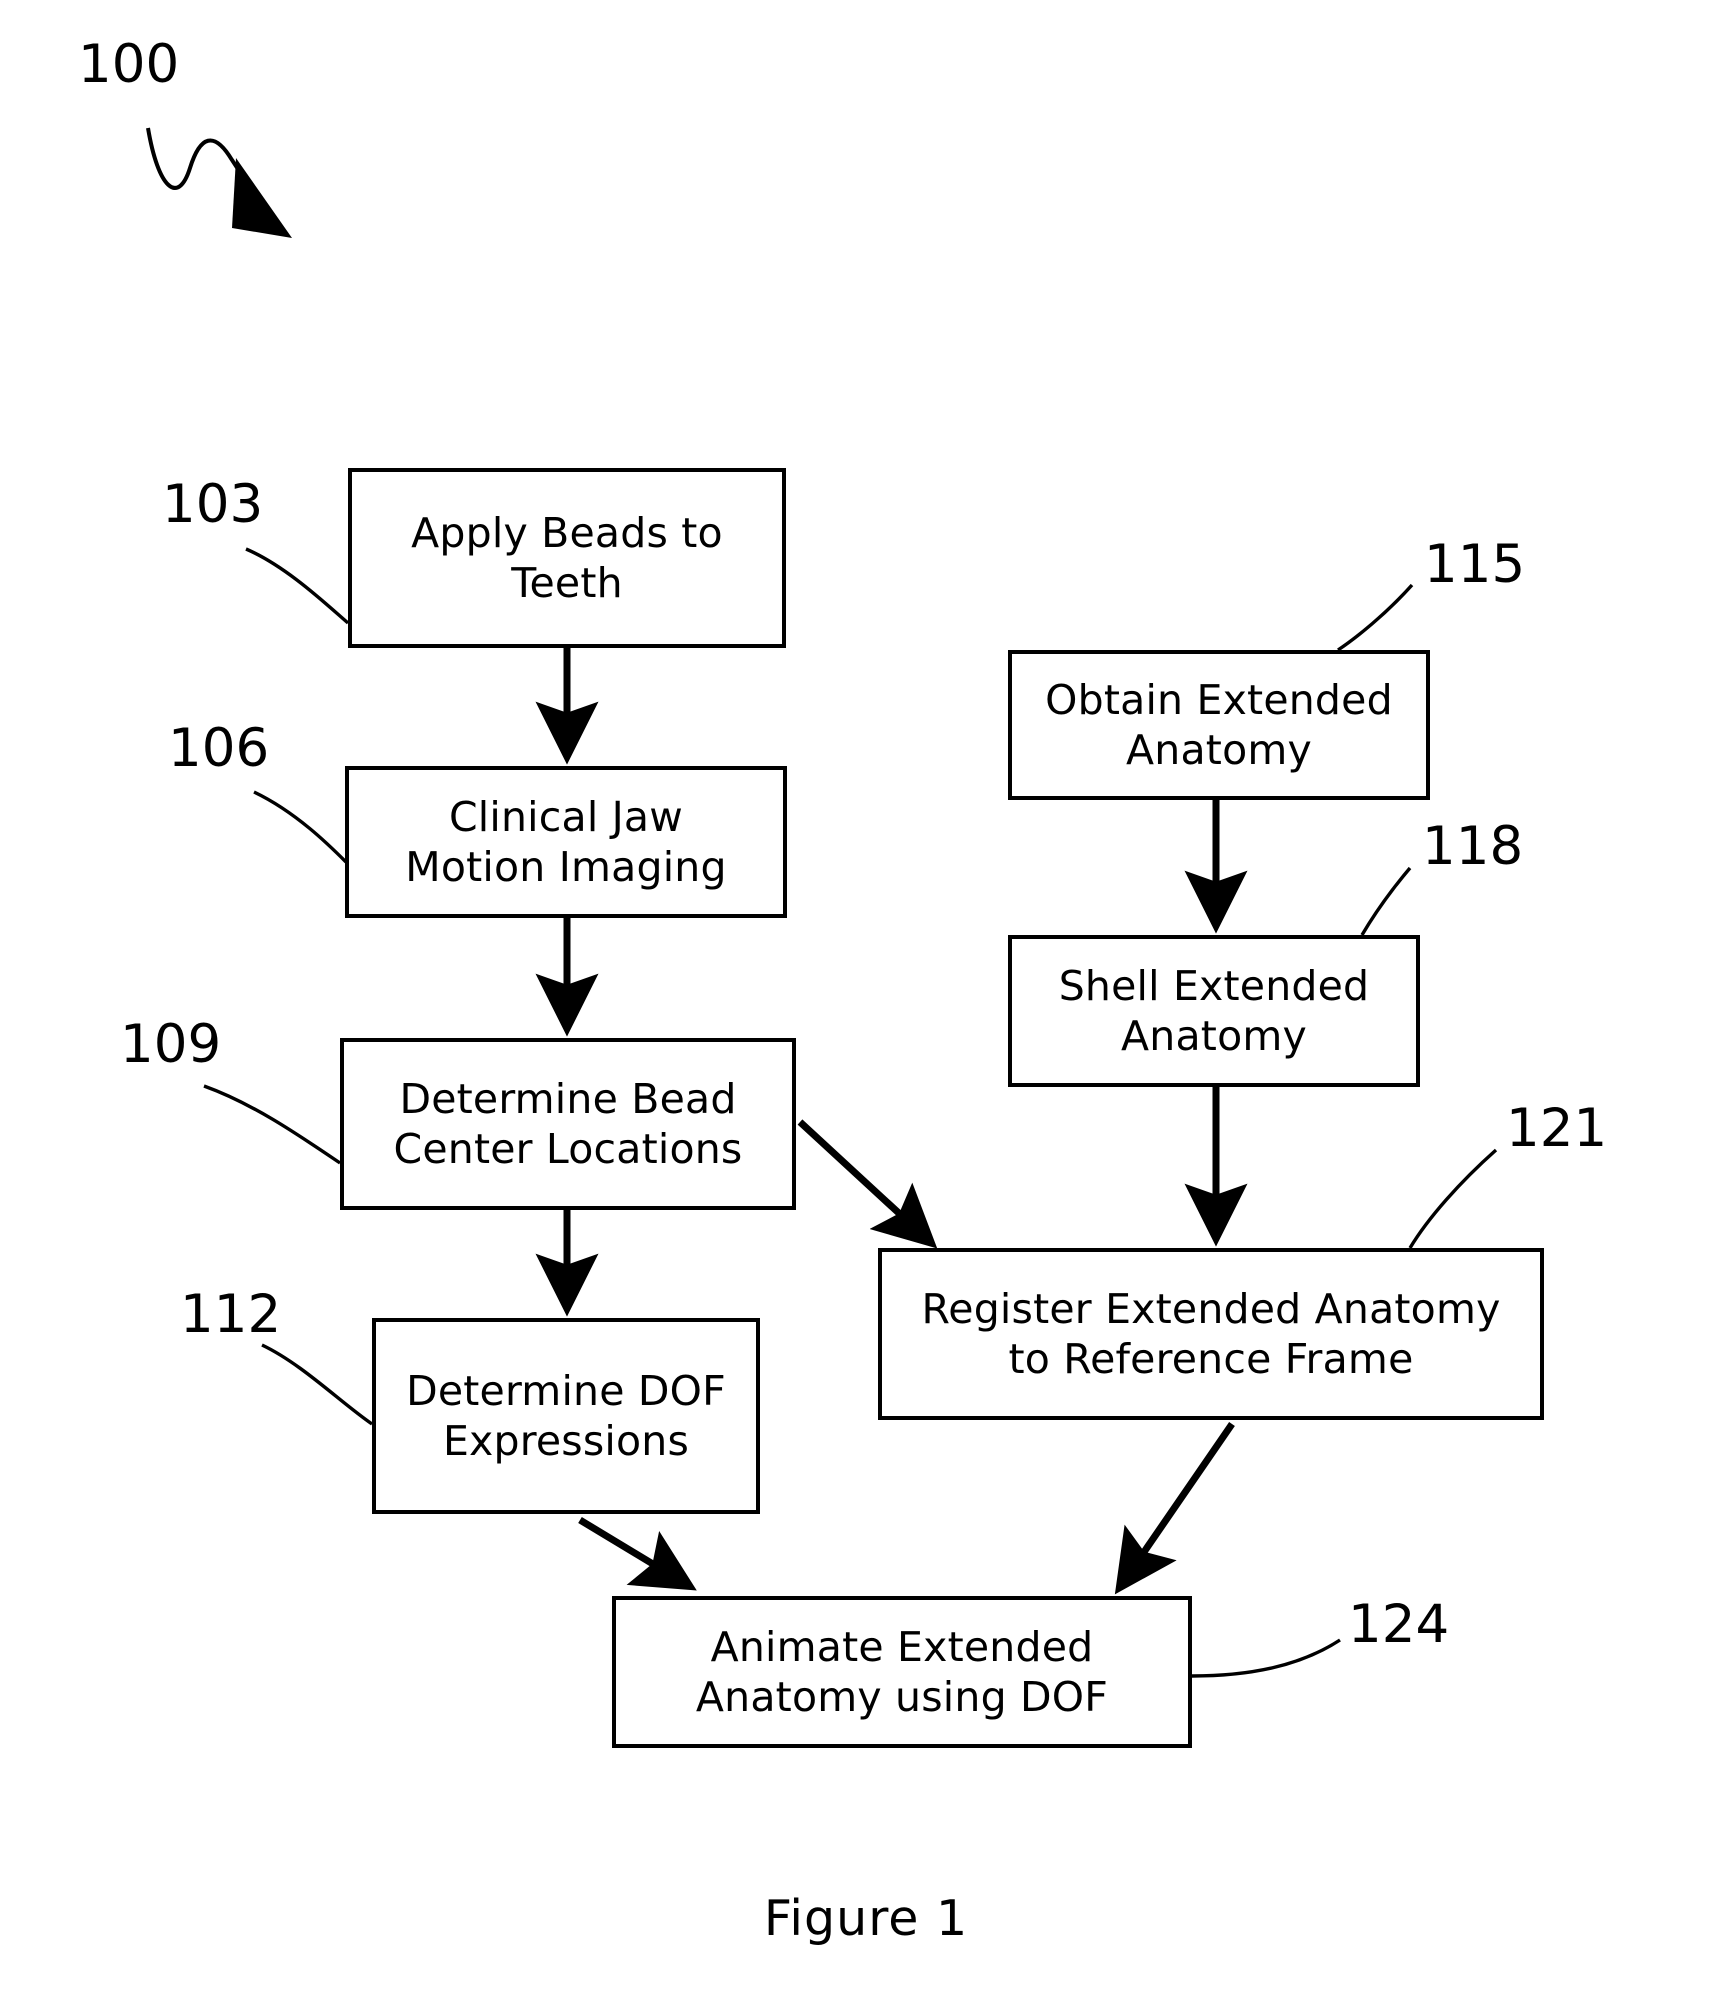 This screenshot has height=2016, width=1732. Describe the element at coordinates (213, 504) in the screenshot. I see `ref-numeral-103: 103` at that location.